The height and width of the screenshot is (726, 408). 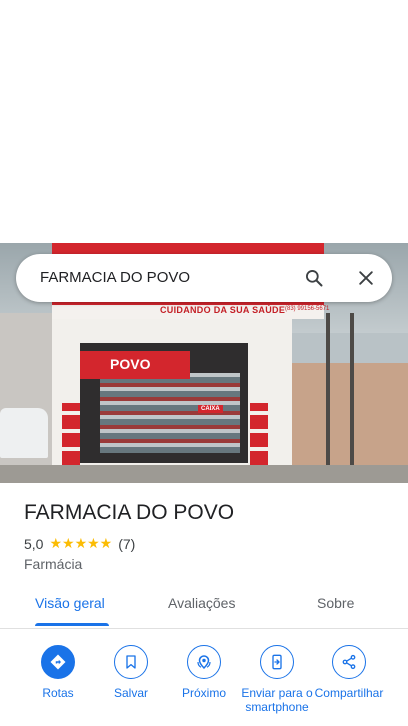 What do you see at coordinates (277, 700) in the screenshot?
I see `send-to-phone-label: Enviar para o smartphone` at bounding box center [277, 700].